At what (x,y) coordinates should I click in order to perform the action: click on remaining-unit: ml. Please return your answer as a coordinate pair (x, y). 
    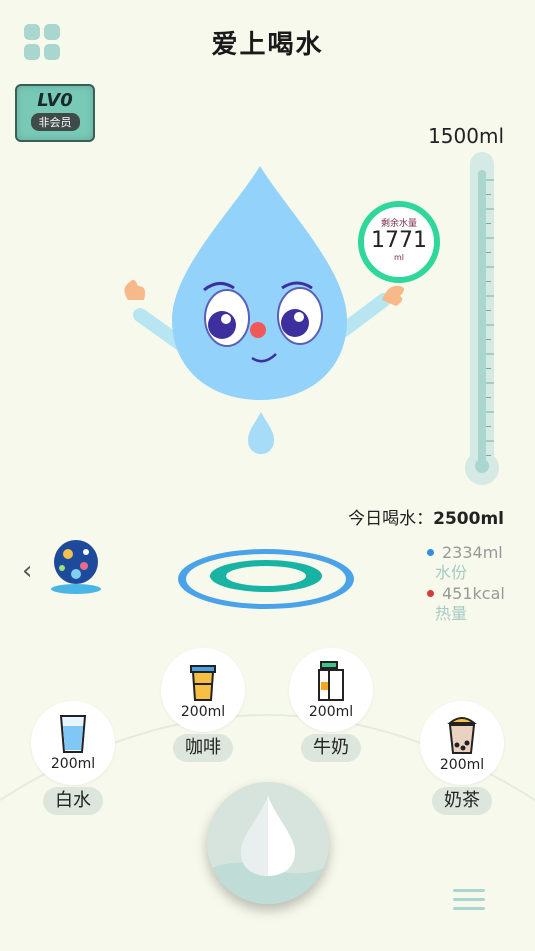
    Looking at the image, I should click on (398, 257).